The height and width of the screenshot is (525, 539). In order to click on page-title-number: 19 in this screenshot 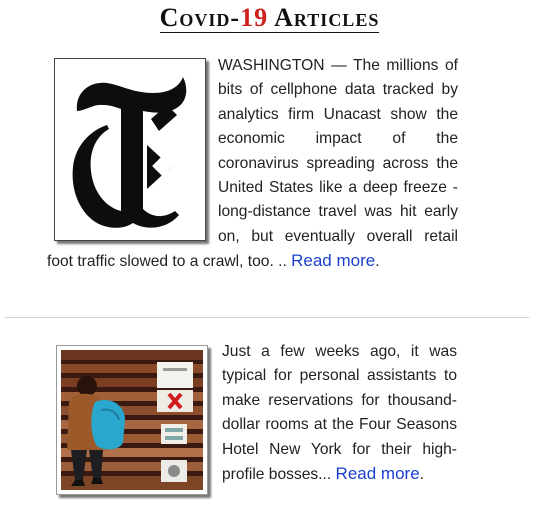, I will do `click(254, 17)`.